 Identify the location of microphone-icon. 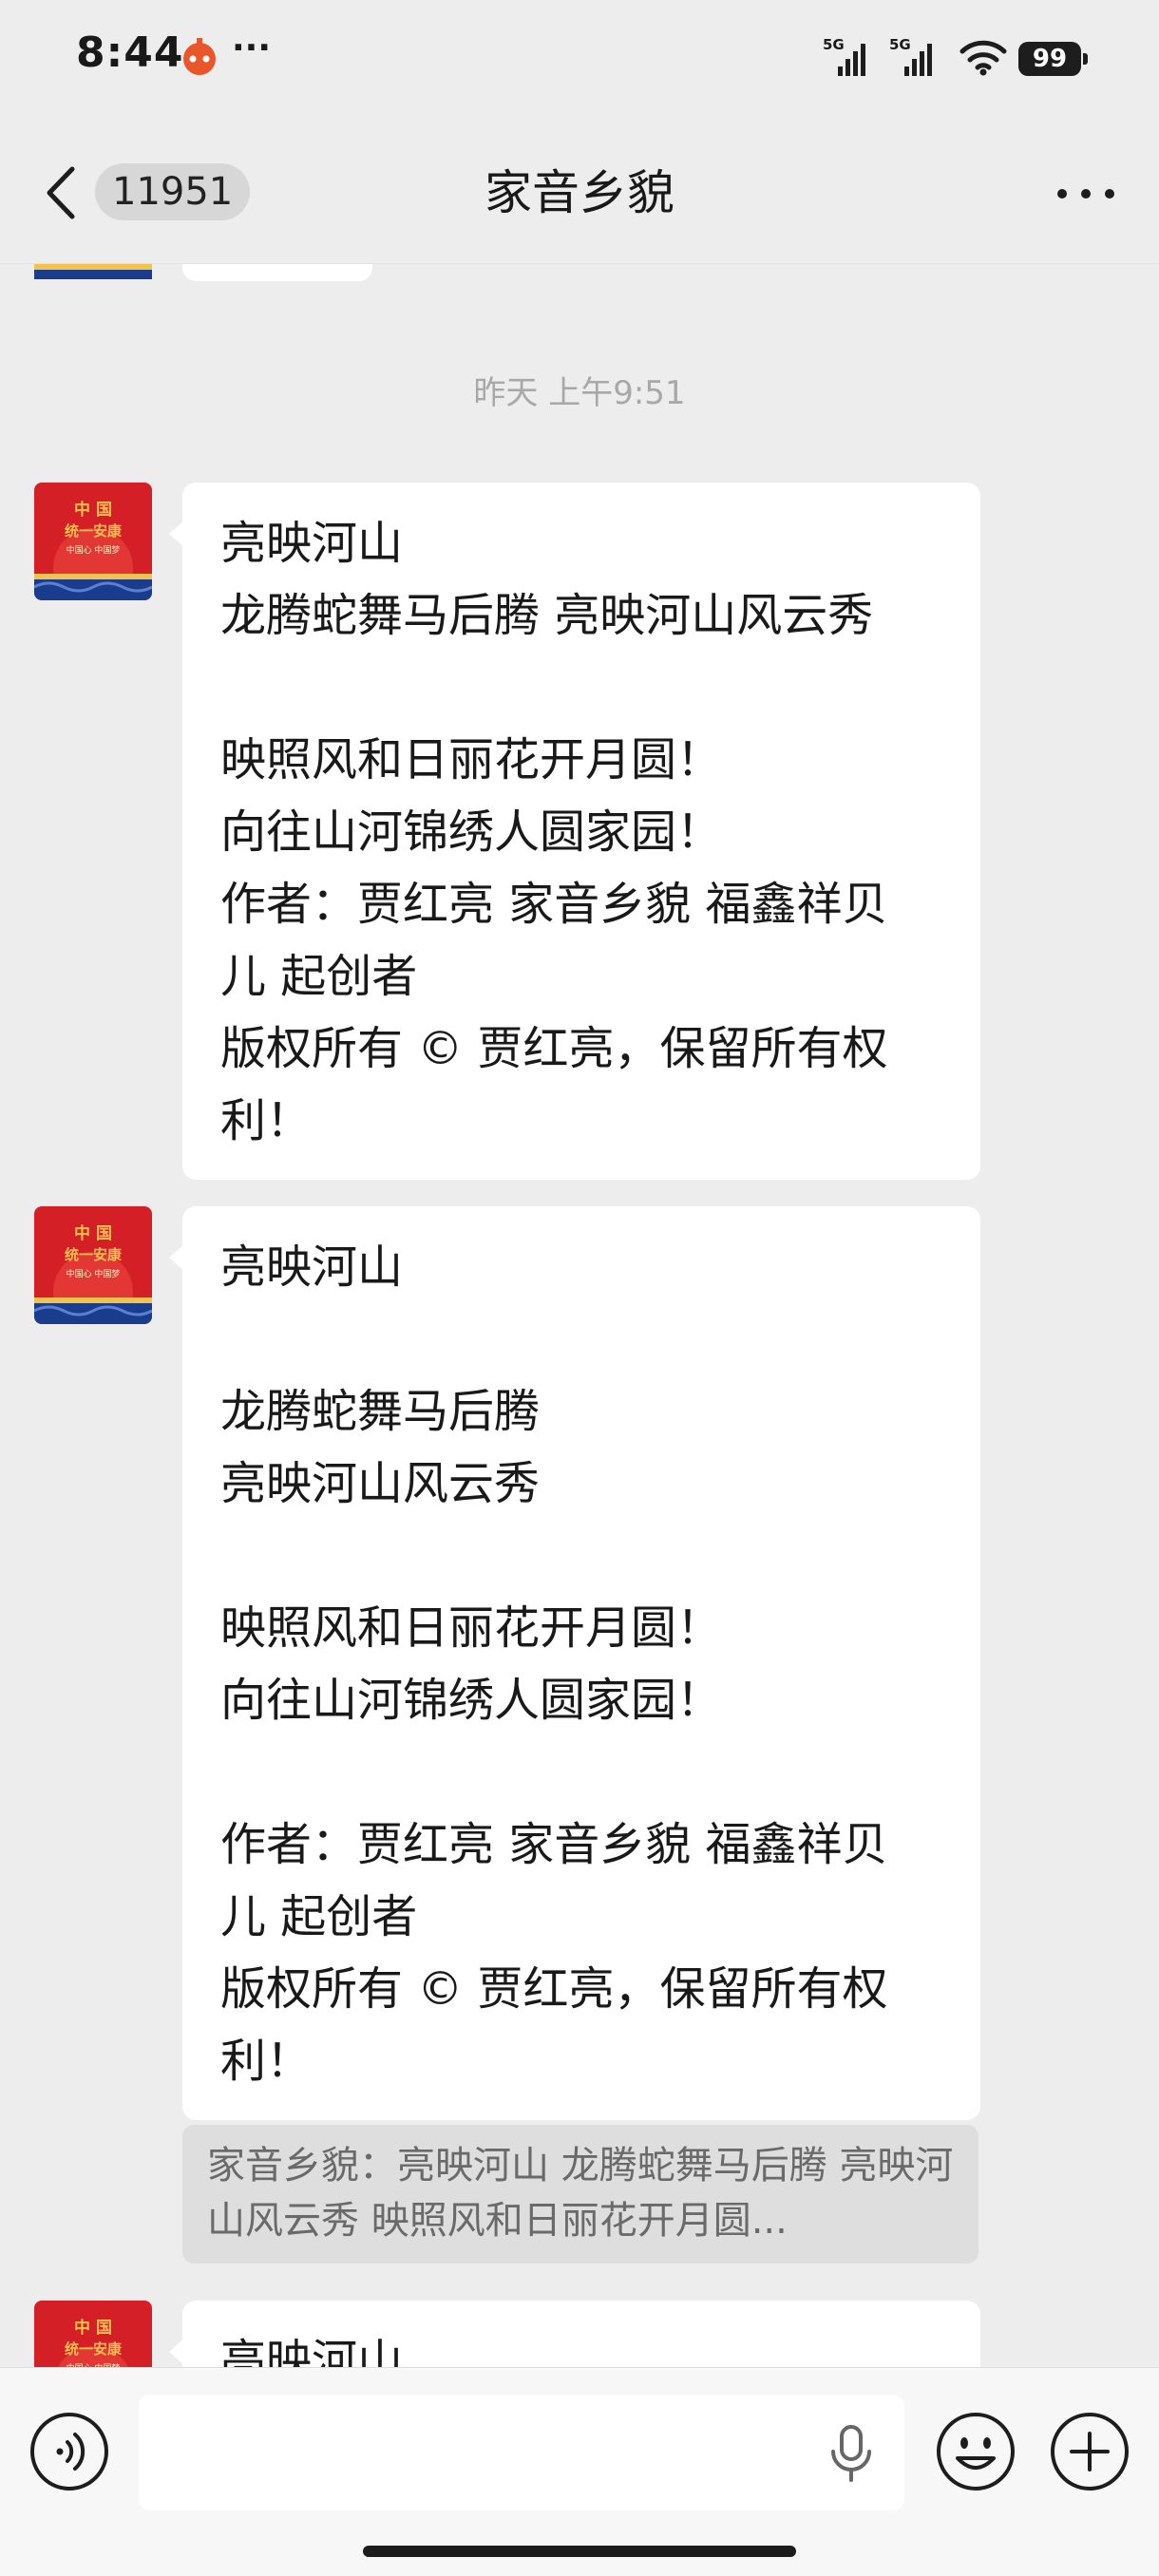
(851, 2453).